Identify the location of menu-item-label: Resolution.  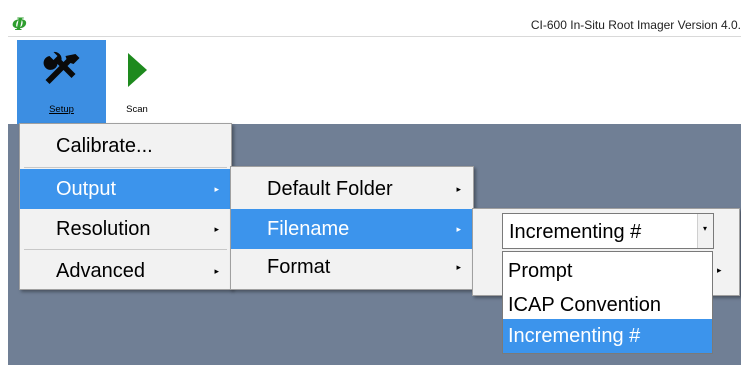
(103, 229).